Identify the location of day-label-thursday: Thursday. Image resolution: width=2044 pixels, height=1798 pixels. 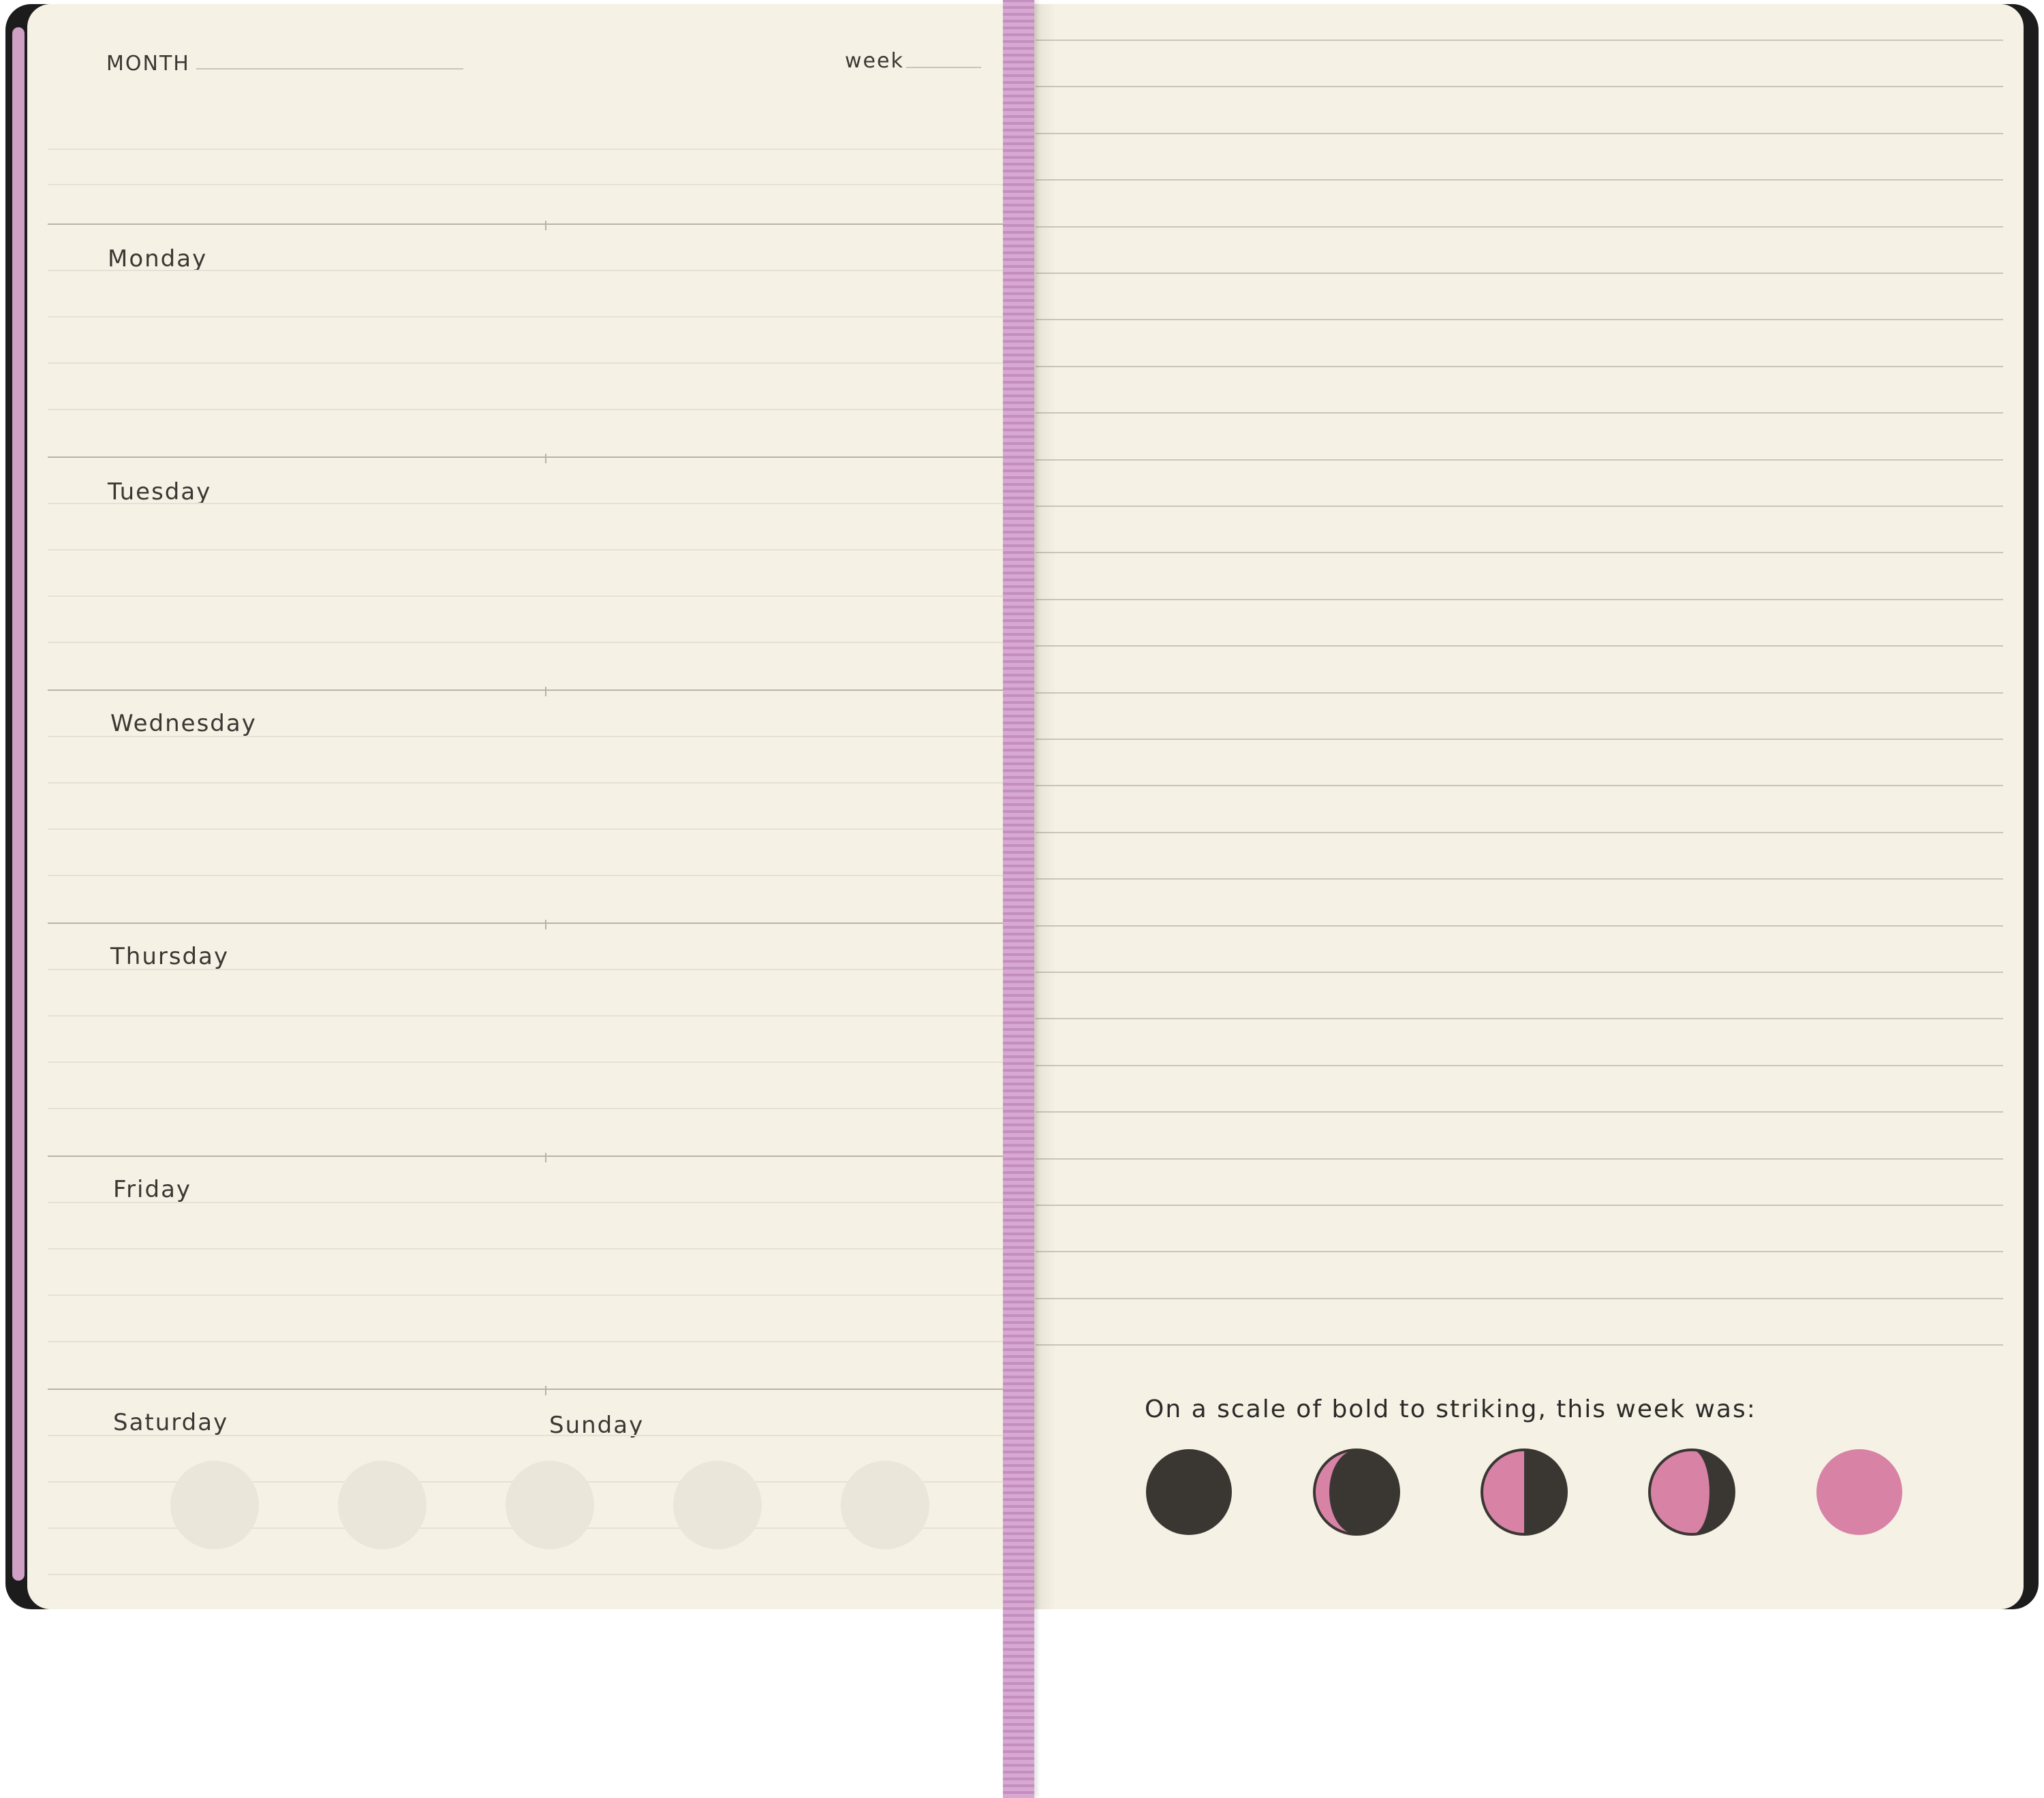
(170, 957).